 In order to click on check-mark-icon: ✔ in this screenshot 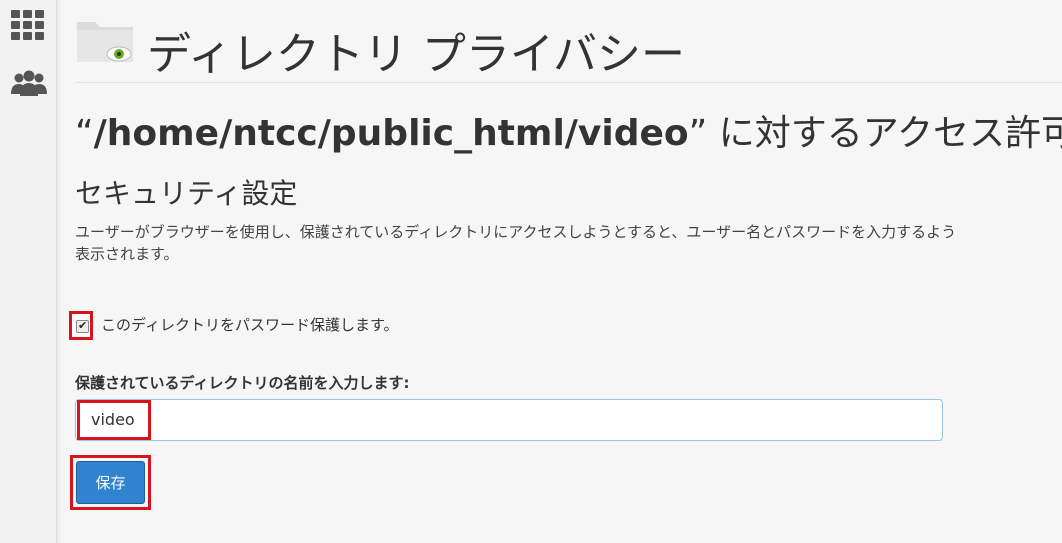, I will do `click(83, 325)`.